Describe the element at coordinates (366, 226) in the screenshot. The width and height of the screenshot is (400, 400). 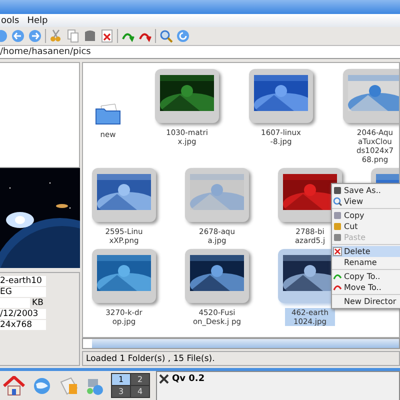
I see `menu-item: Cut` at that location.